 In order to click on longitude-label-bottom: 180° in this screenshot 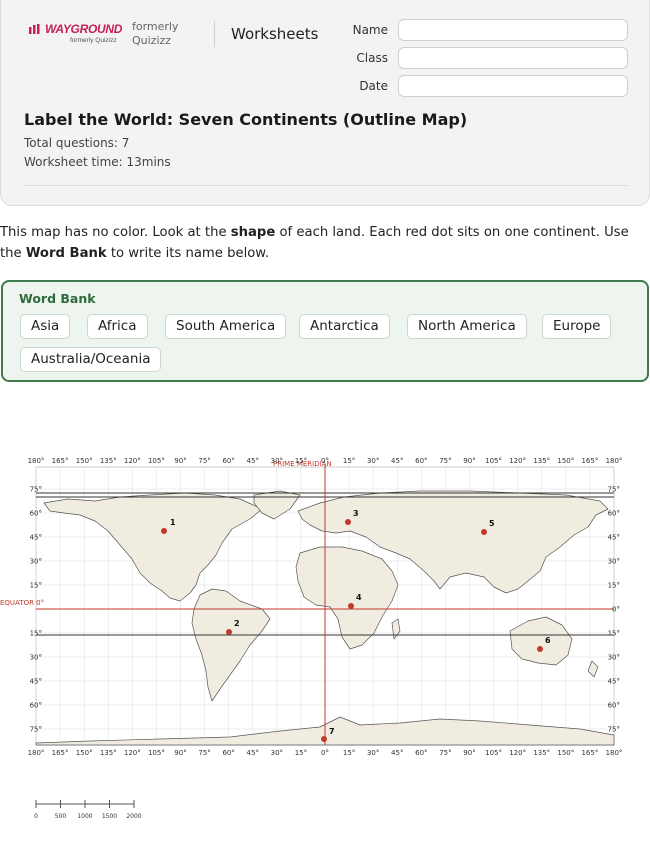, I will do `click(614, 753)`.